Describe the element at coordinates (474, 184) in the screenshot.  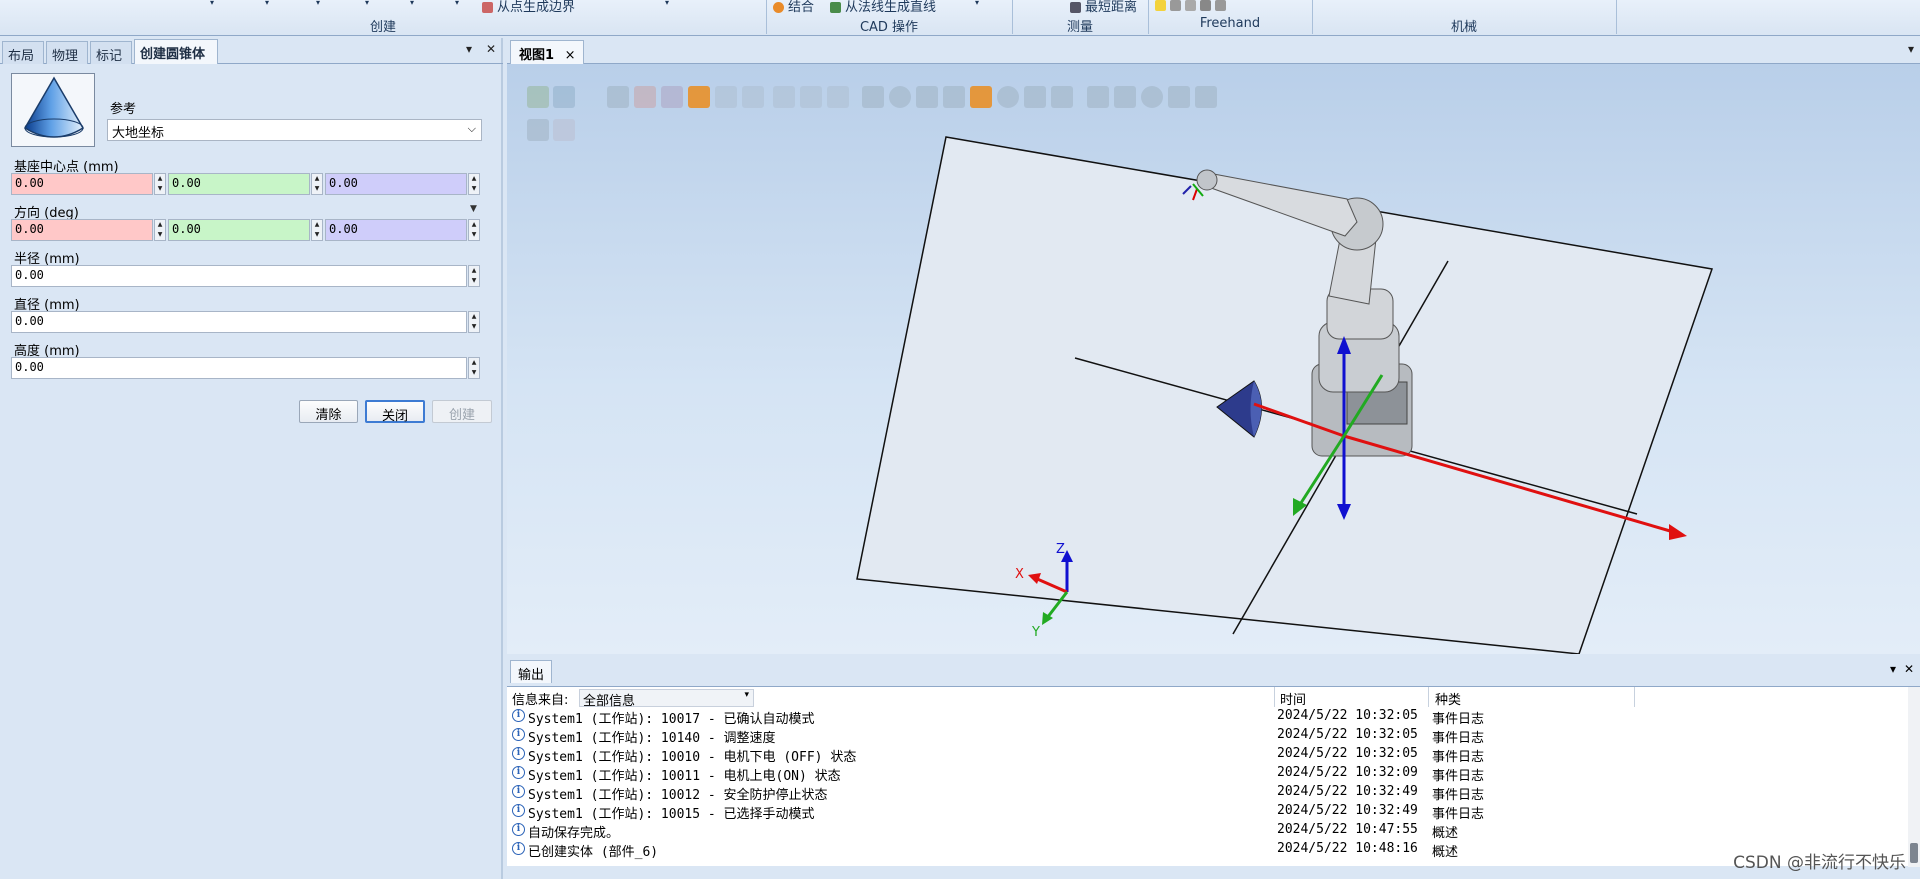
I see `base-center-z-spinner: ▲ ▼` at that location.